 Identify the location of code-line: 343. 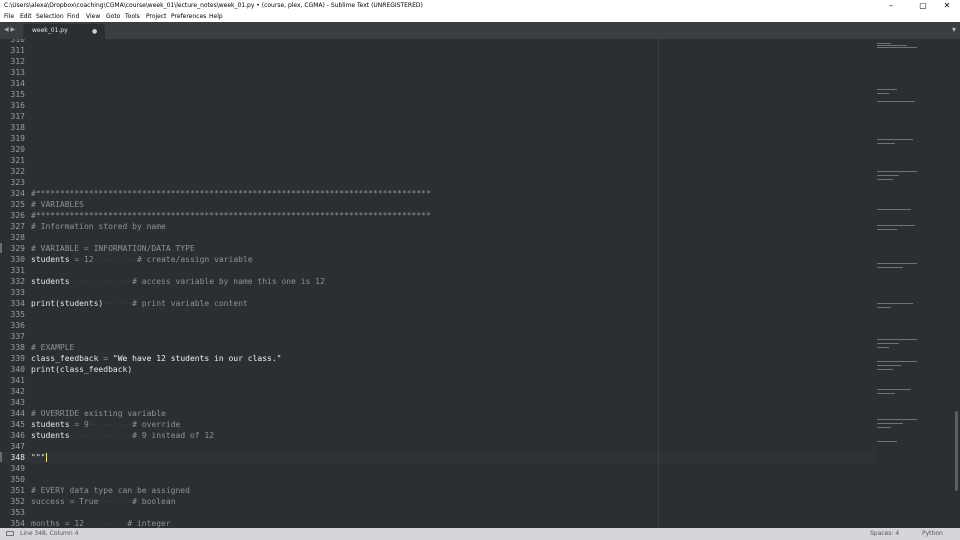
(437, 402).